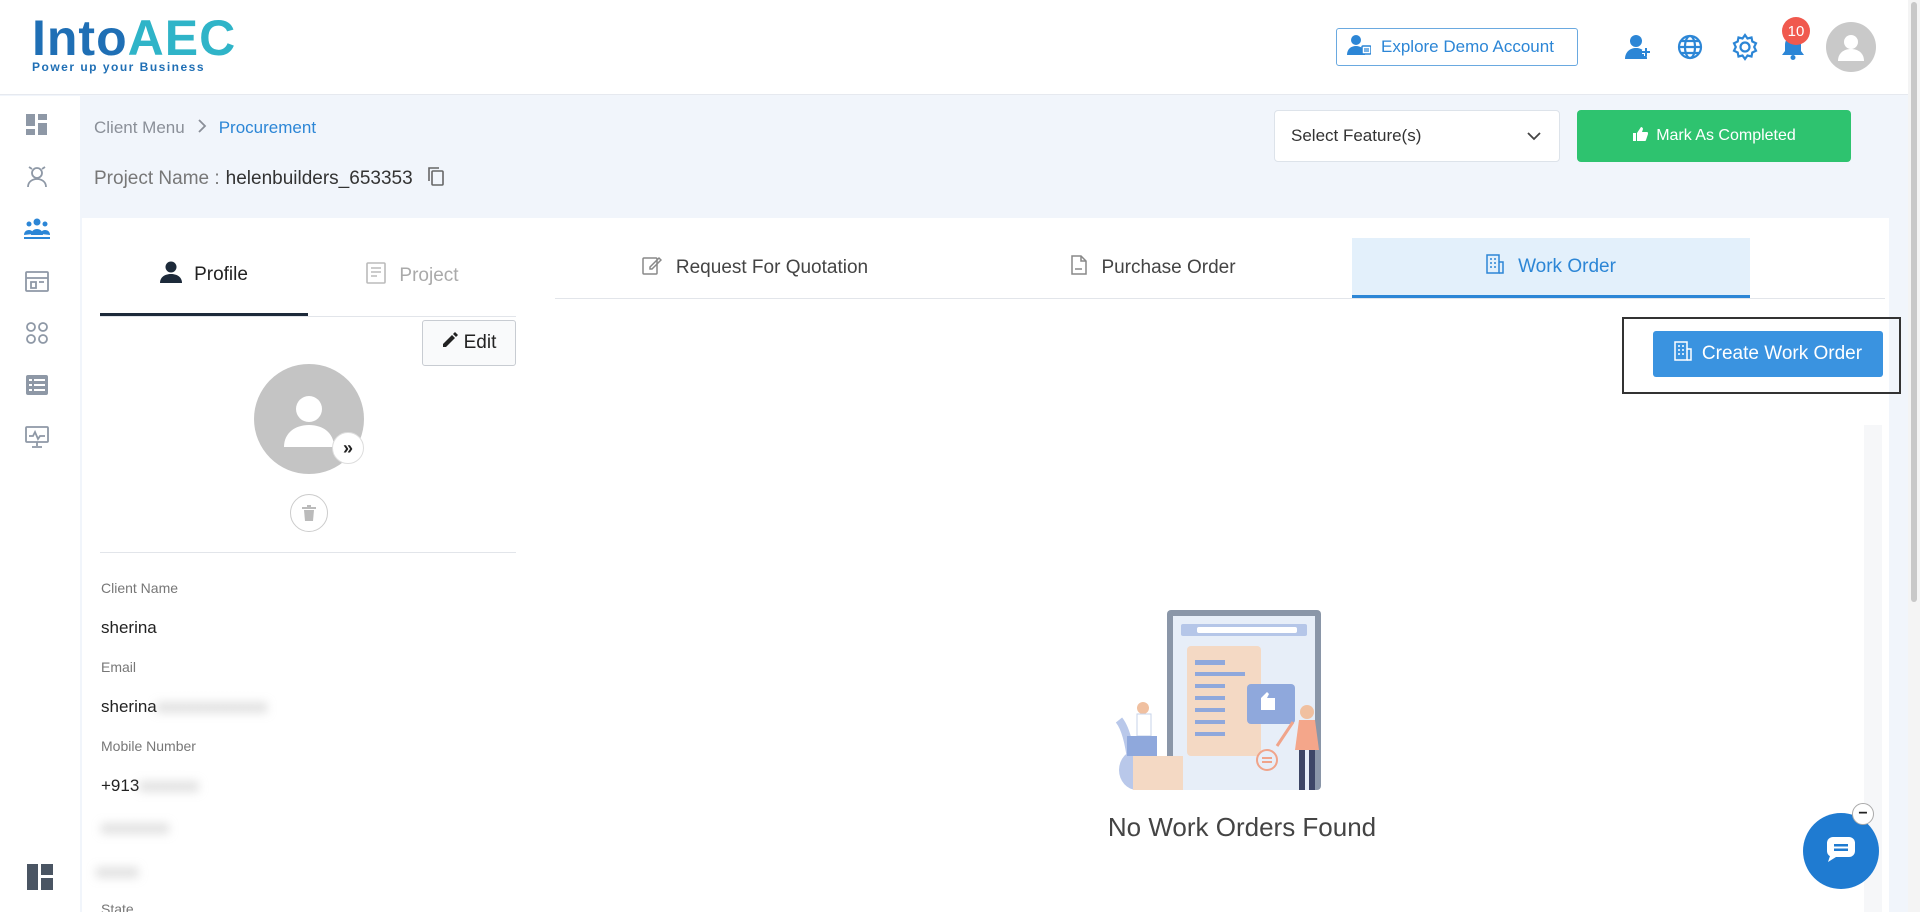 The height and width of the screenshot is (912, 1920). What do you see at coordinates (267, 128) in the screenshot?
I see `breadcrumb-procurement: Procurement` at bounding box center [267, 128].